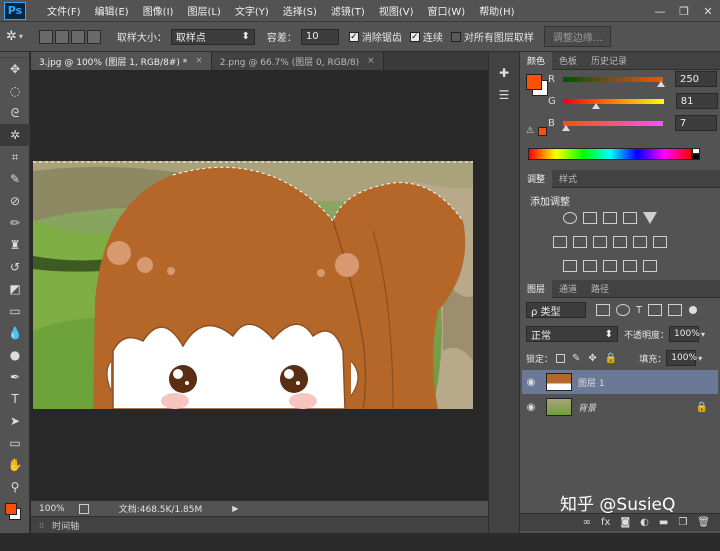 The height and width of the screenshot is (551, 720). What do you see at coordinates (15, 421) in the screenshot?
I see `path-select-icon: ➤` at bounding box center [15, 421].